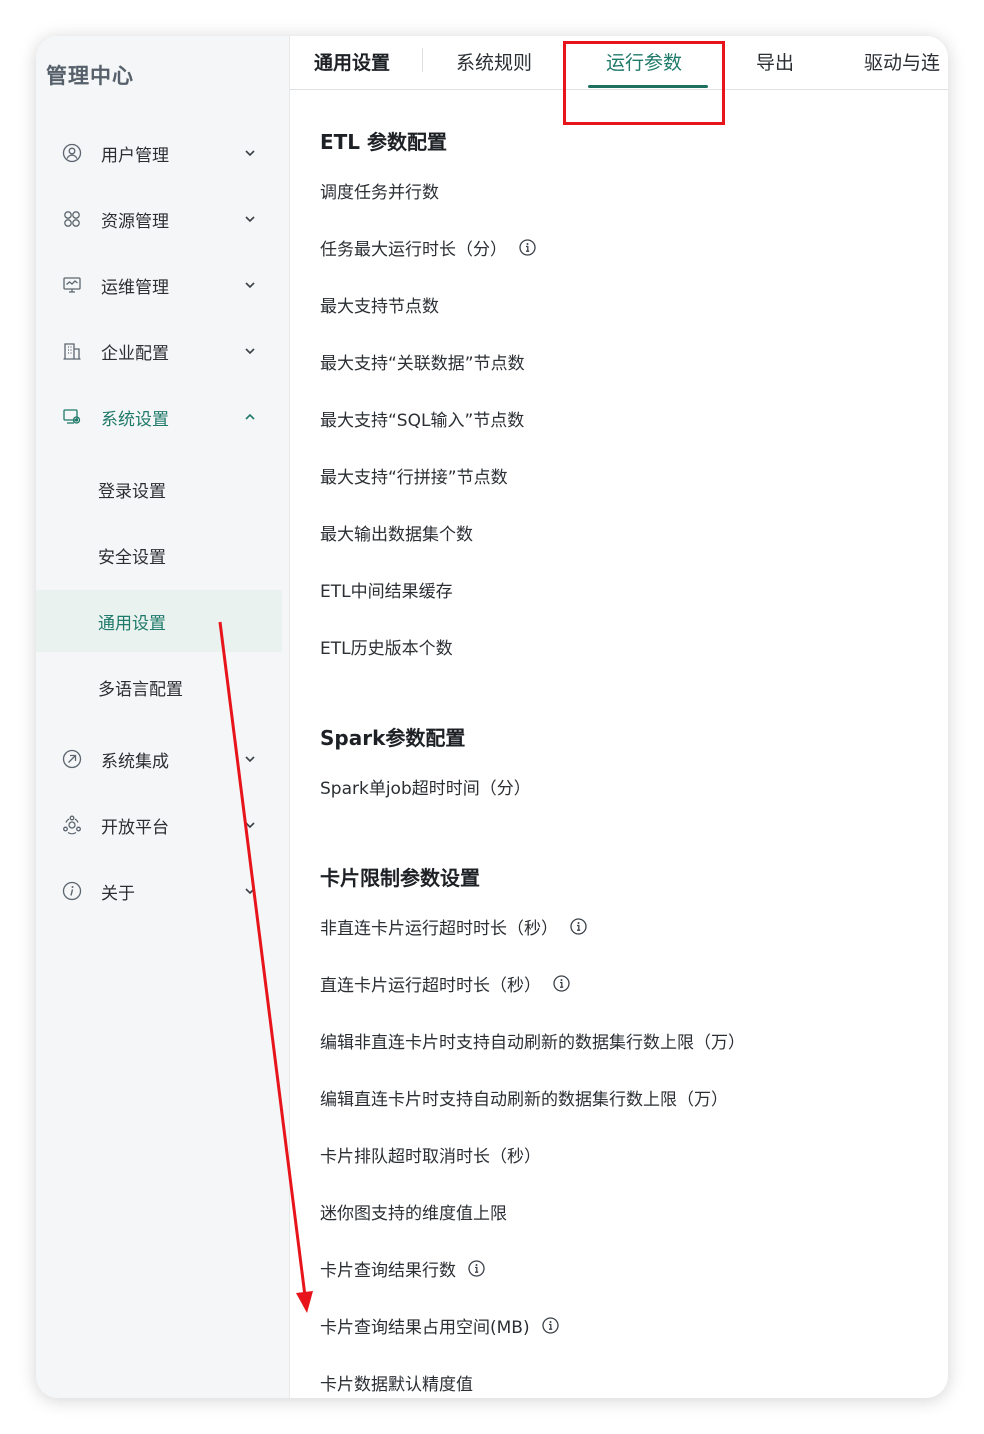 Image resolution: width=984 pixels, height=1434 pixels. I want to click on sidebar-subitem-security-settings: 安全设置, so click(159, 555).